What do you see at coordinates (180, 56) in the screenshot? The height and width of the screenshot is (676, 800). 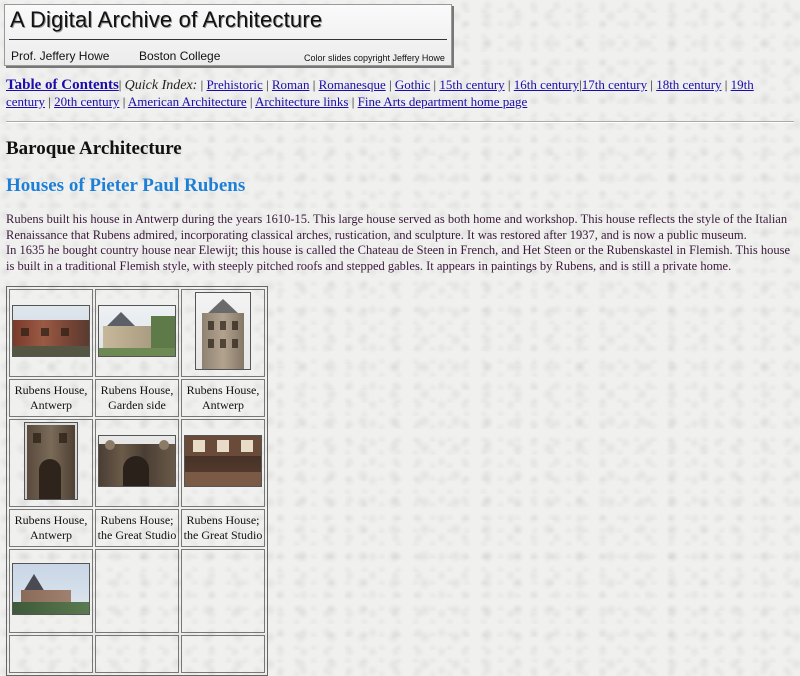 I see `banner-college: Boston College` at bounding box center [180, 56].